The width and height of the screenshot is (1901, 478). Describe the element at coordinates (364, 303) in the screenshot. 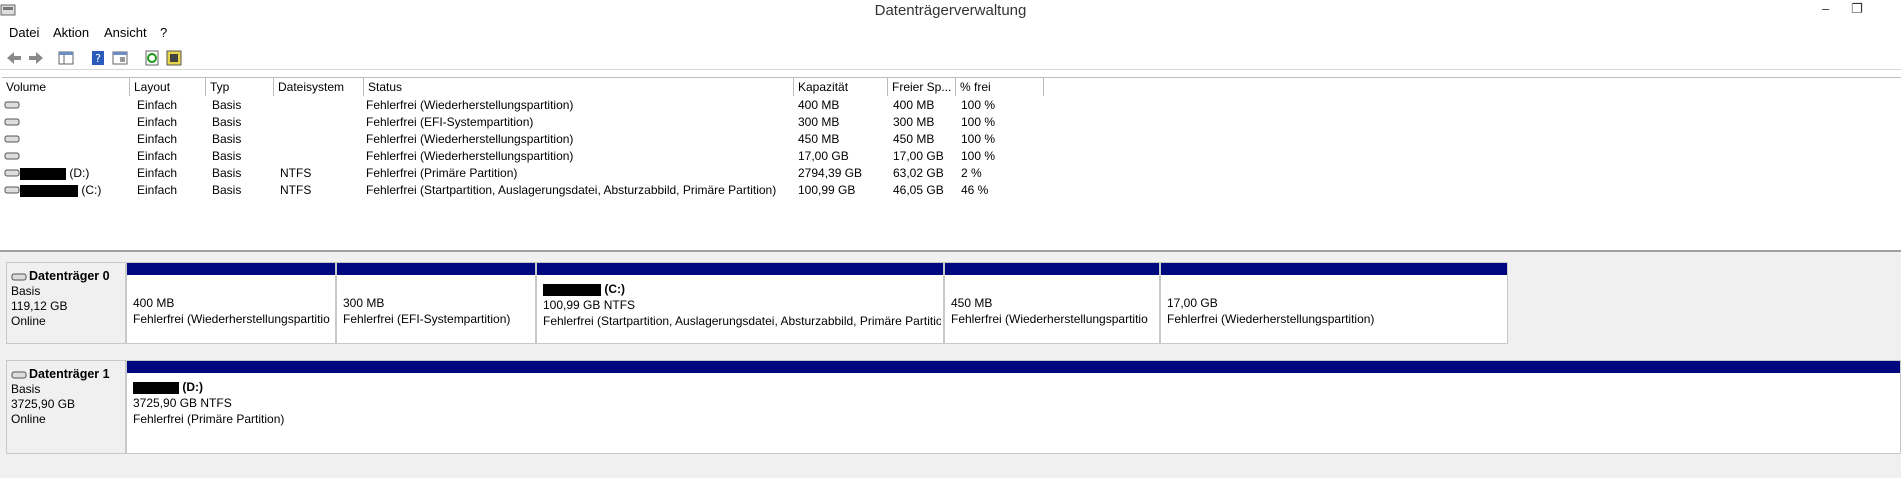

I see `partition-size: 300 MB` at that location.